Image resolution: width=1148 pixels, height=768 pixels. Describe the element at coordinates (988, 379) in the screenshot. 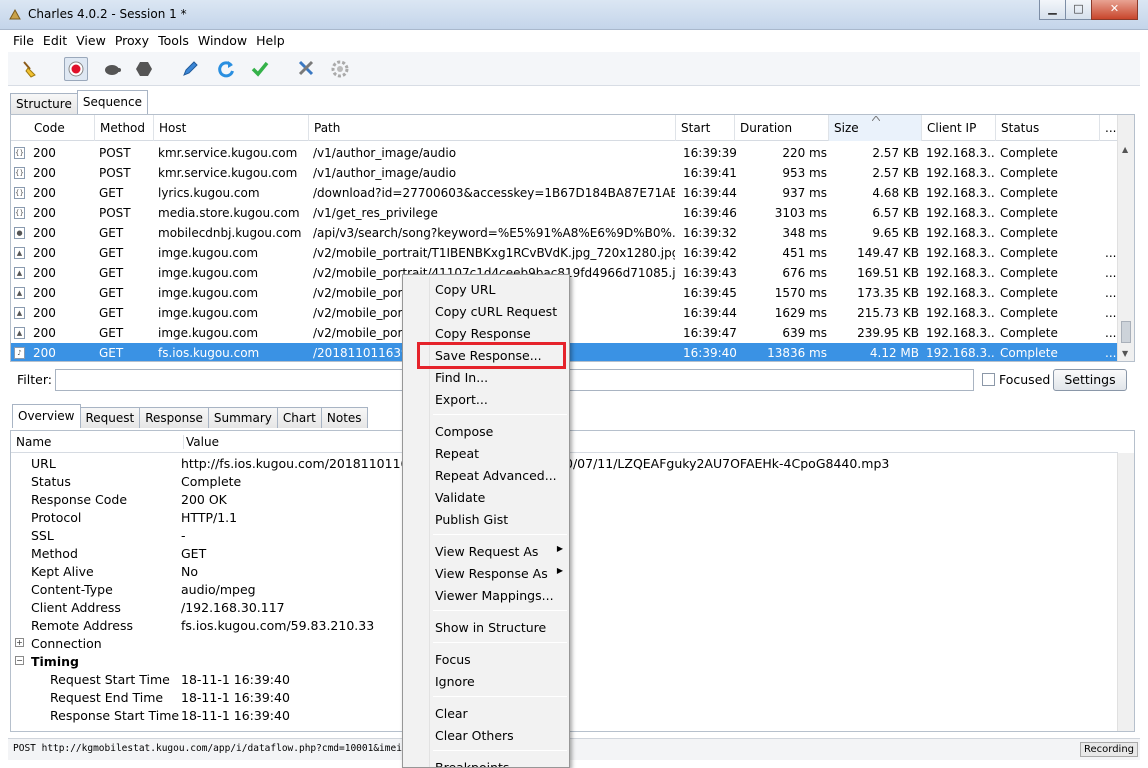

I see `focused-checkbox` at that location.